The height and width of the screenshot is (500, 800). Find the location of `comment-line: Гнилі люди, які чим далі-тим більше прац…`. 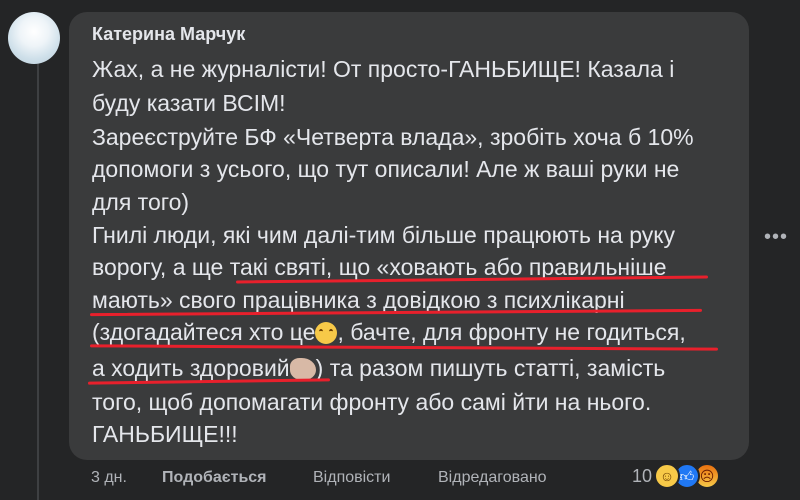

comment-line: Гнилі люди, які чим далі-тим більше прац… is located at coordinates (384, 235).